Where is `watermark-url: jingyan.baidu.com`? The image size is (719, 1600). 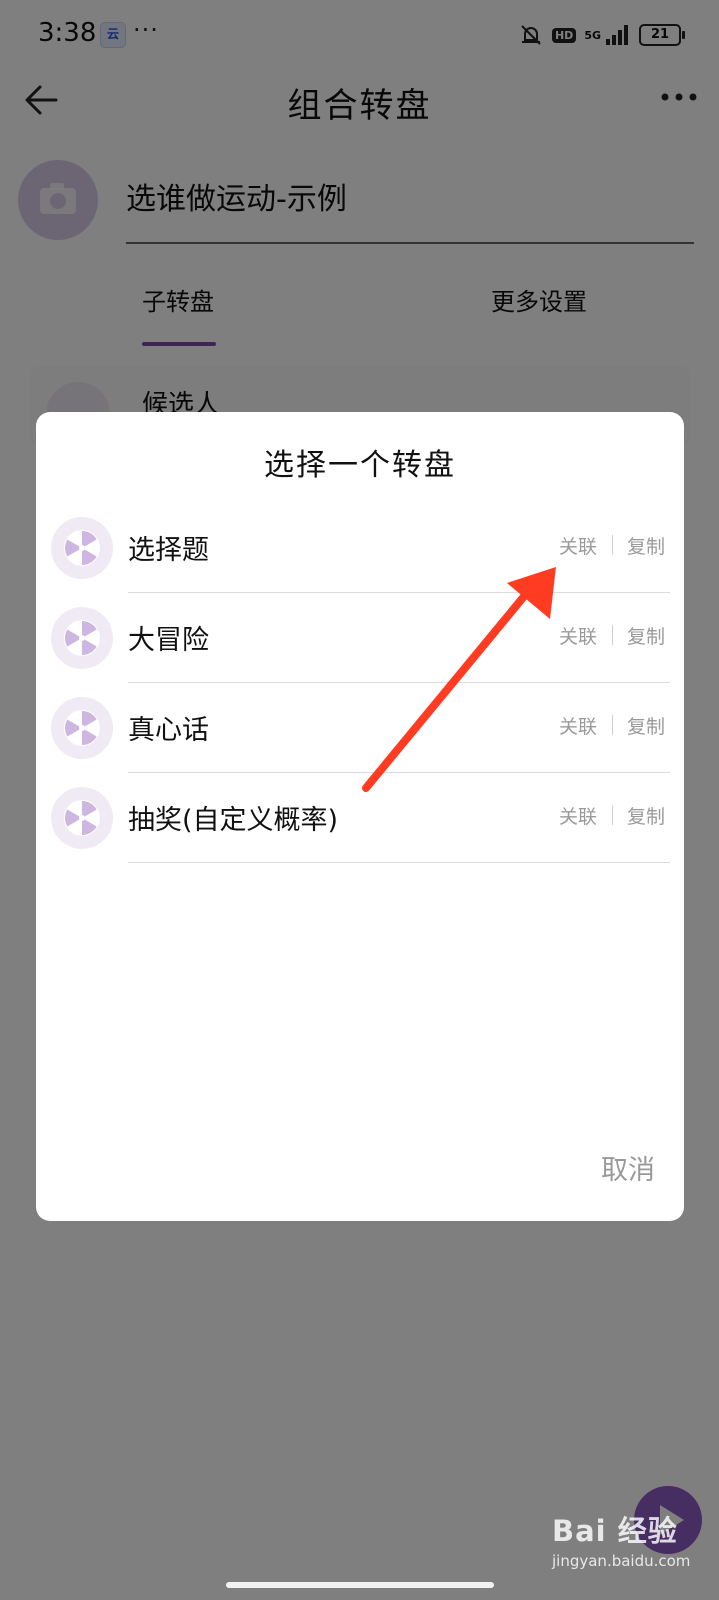
watermark-url: jingyan.baidu.com is located at coordinates (621, 1561).